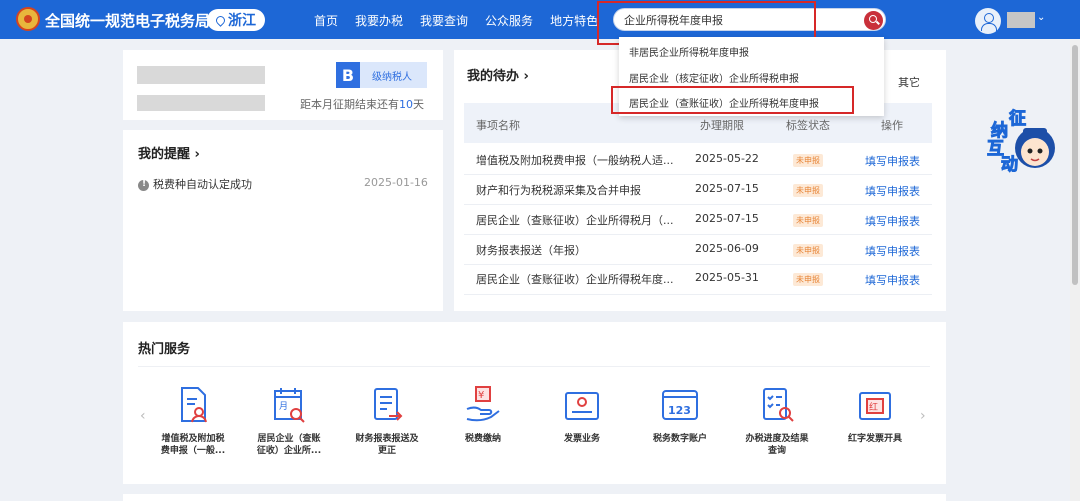 Image resolution: width=1080 pixels, height=501 pixels. I want to click on search-icon, so click(873, 20).